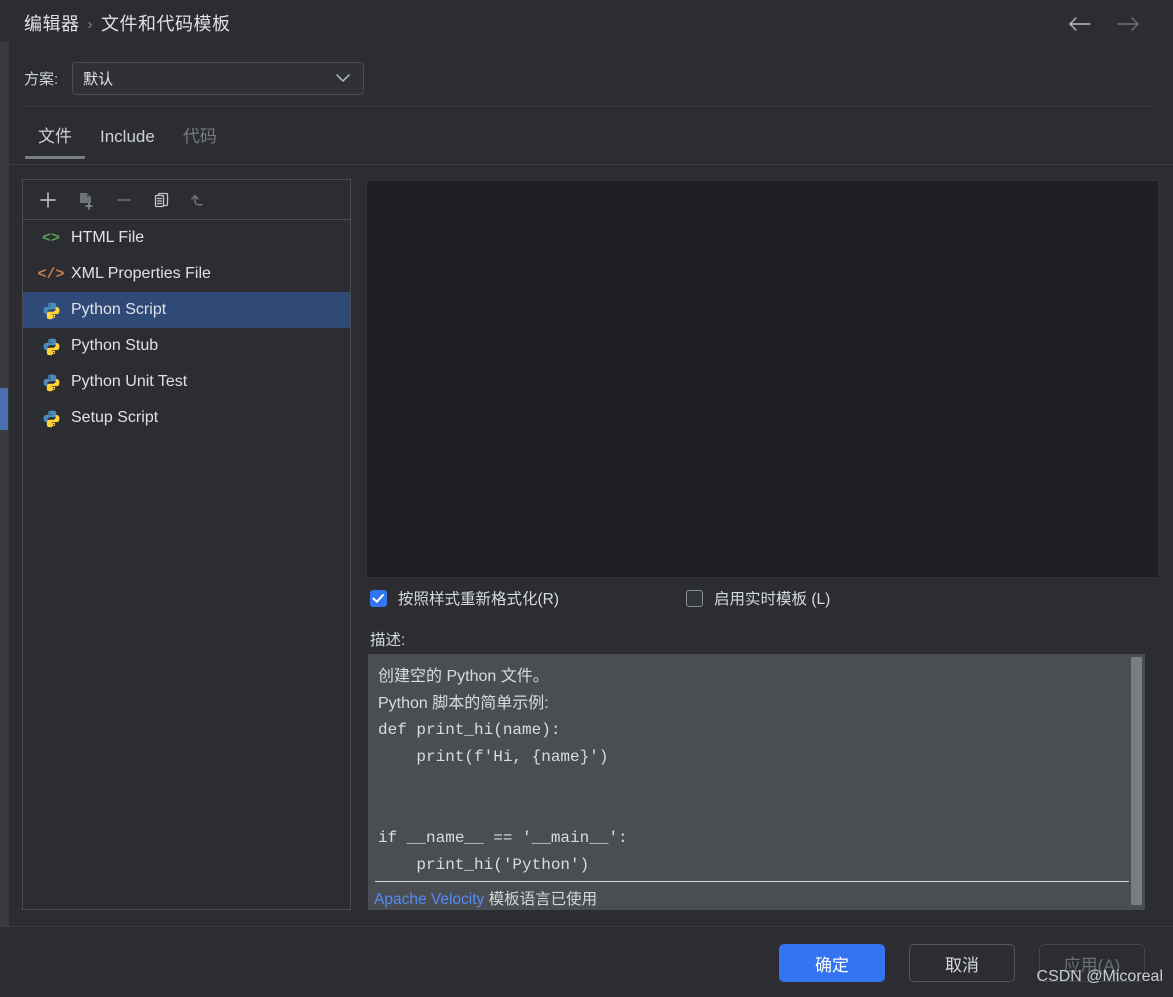  I want to click on tab-bar-divider, so click(586, 164).